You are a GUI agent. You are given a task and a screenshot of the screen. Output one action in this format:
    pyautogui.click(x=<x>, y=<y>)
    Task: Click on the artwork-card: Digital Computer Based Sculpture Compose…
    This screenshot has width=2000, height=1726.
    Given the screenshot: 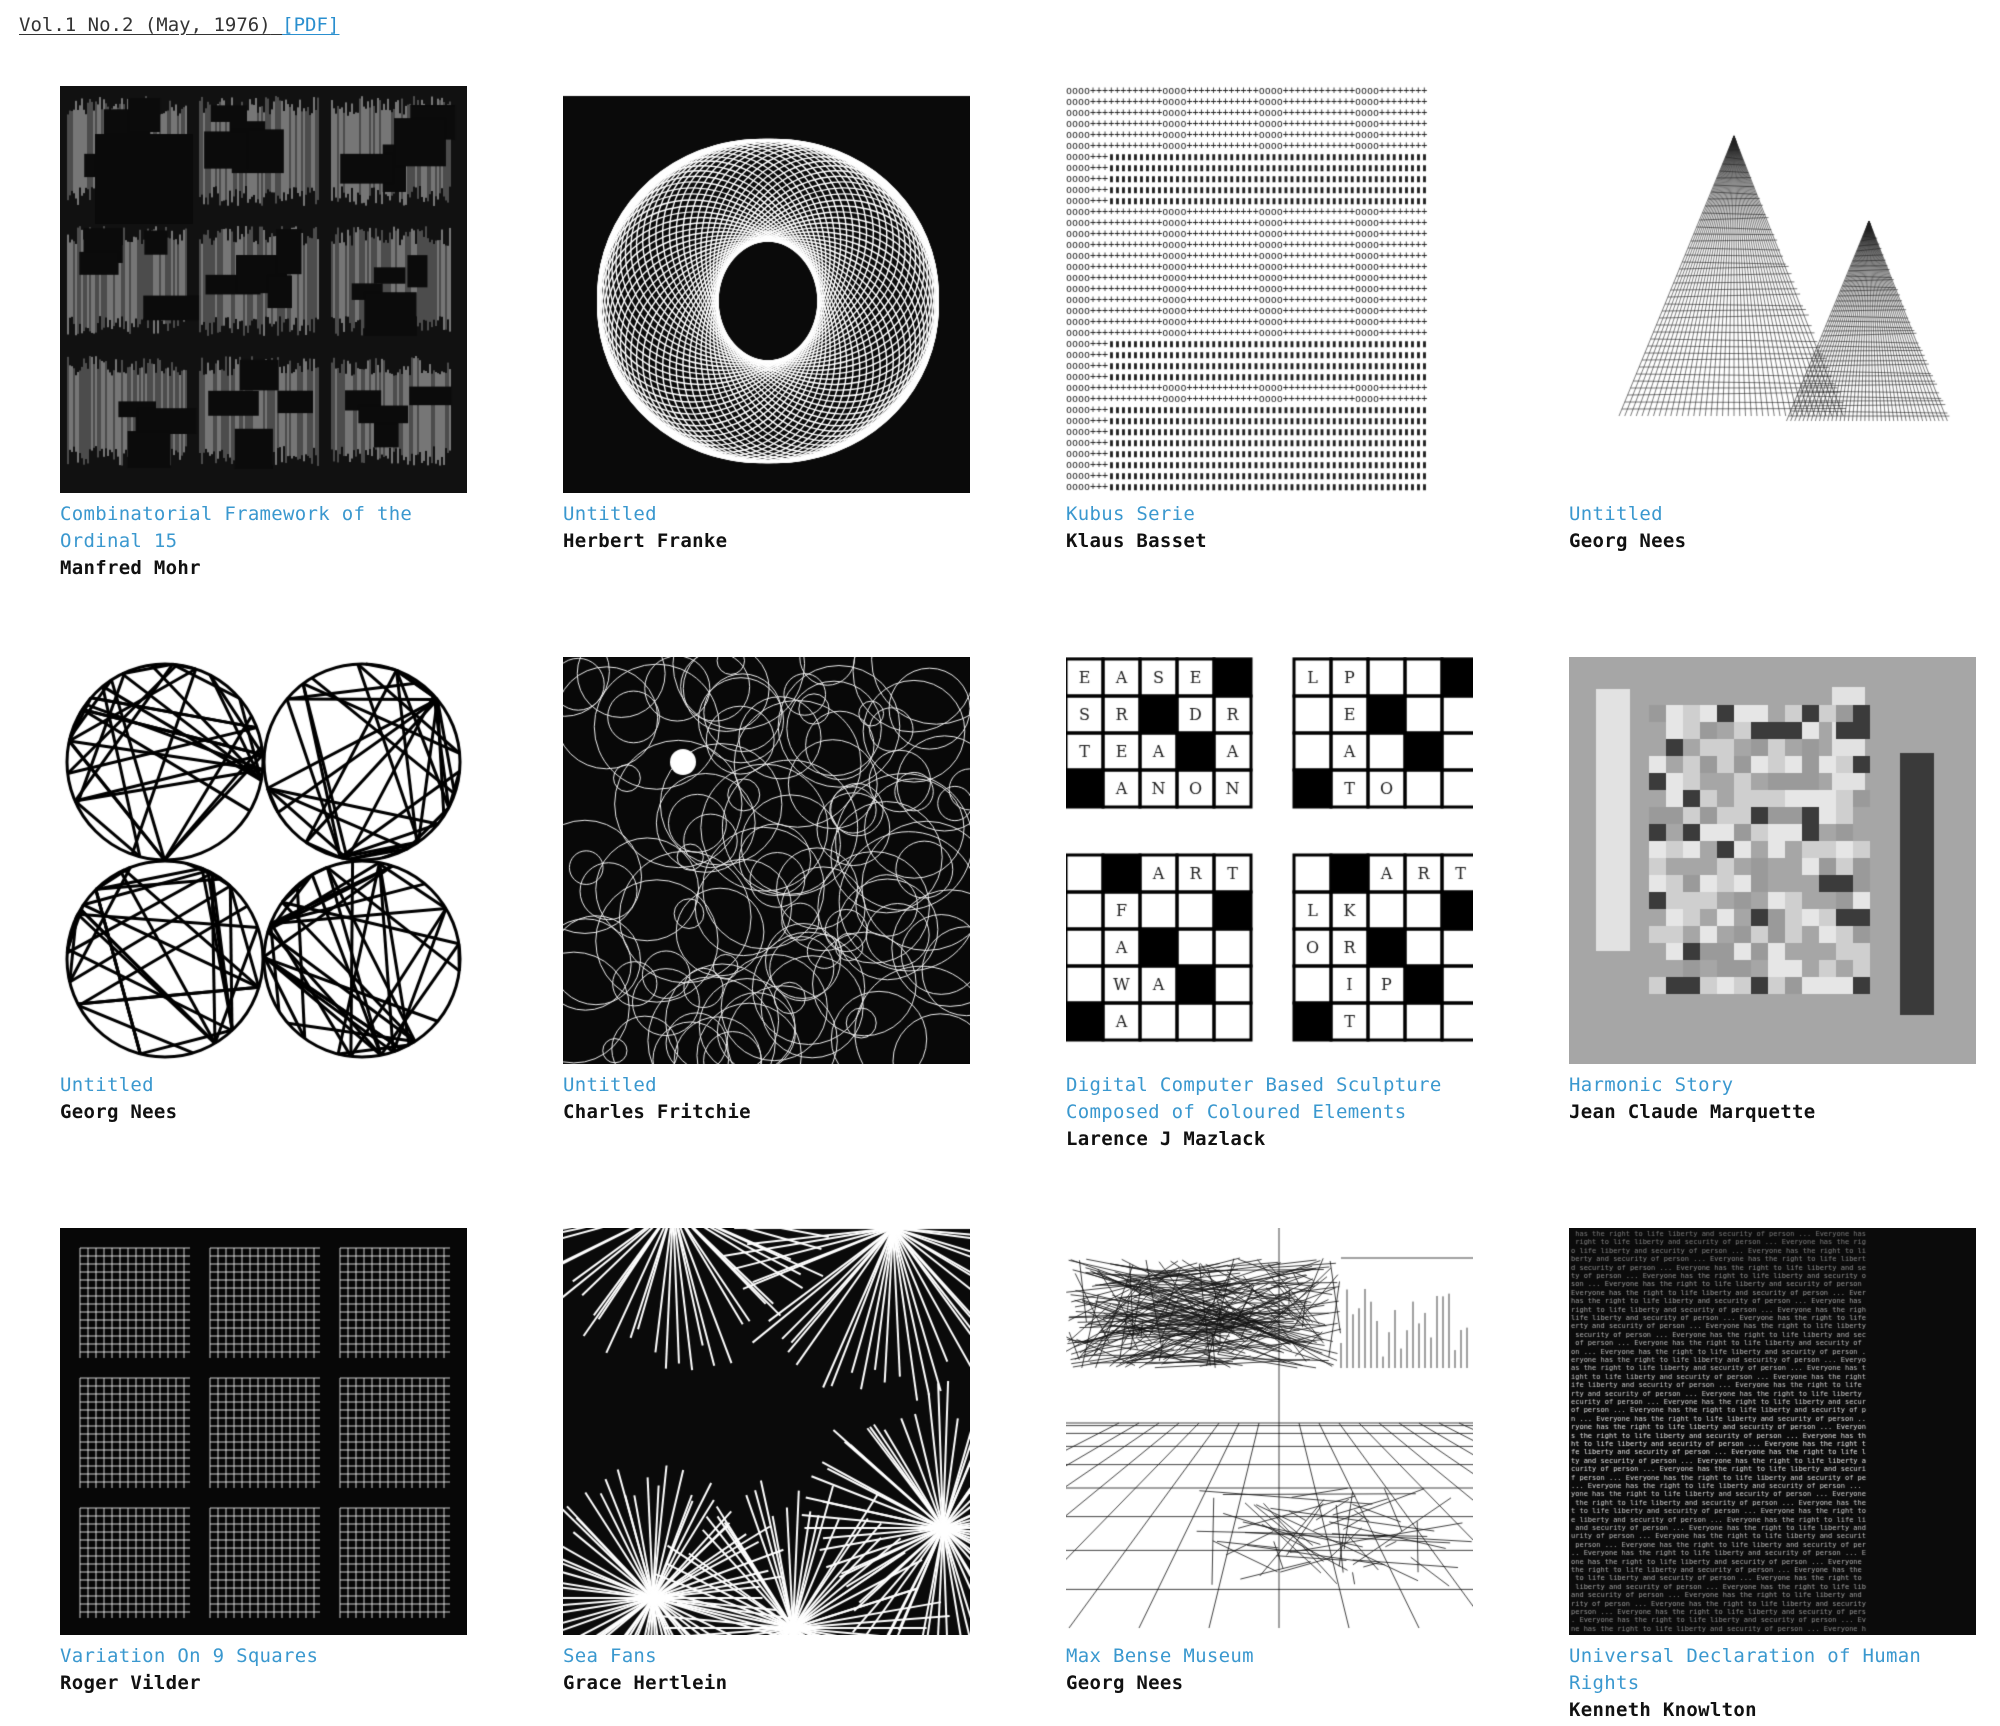 What is the action you would take?
    pyautogui.click(x=1271, y=905)
    